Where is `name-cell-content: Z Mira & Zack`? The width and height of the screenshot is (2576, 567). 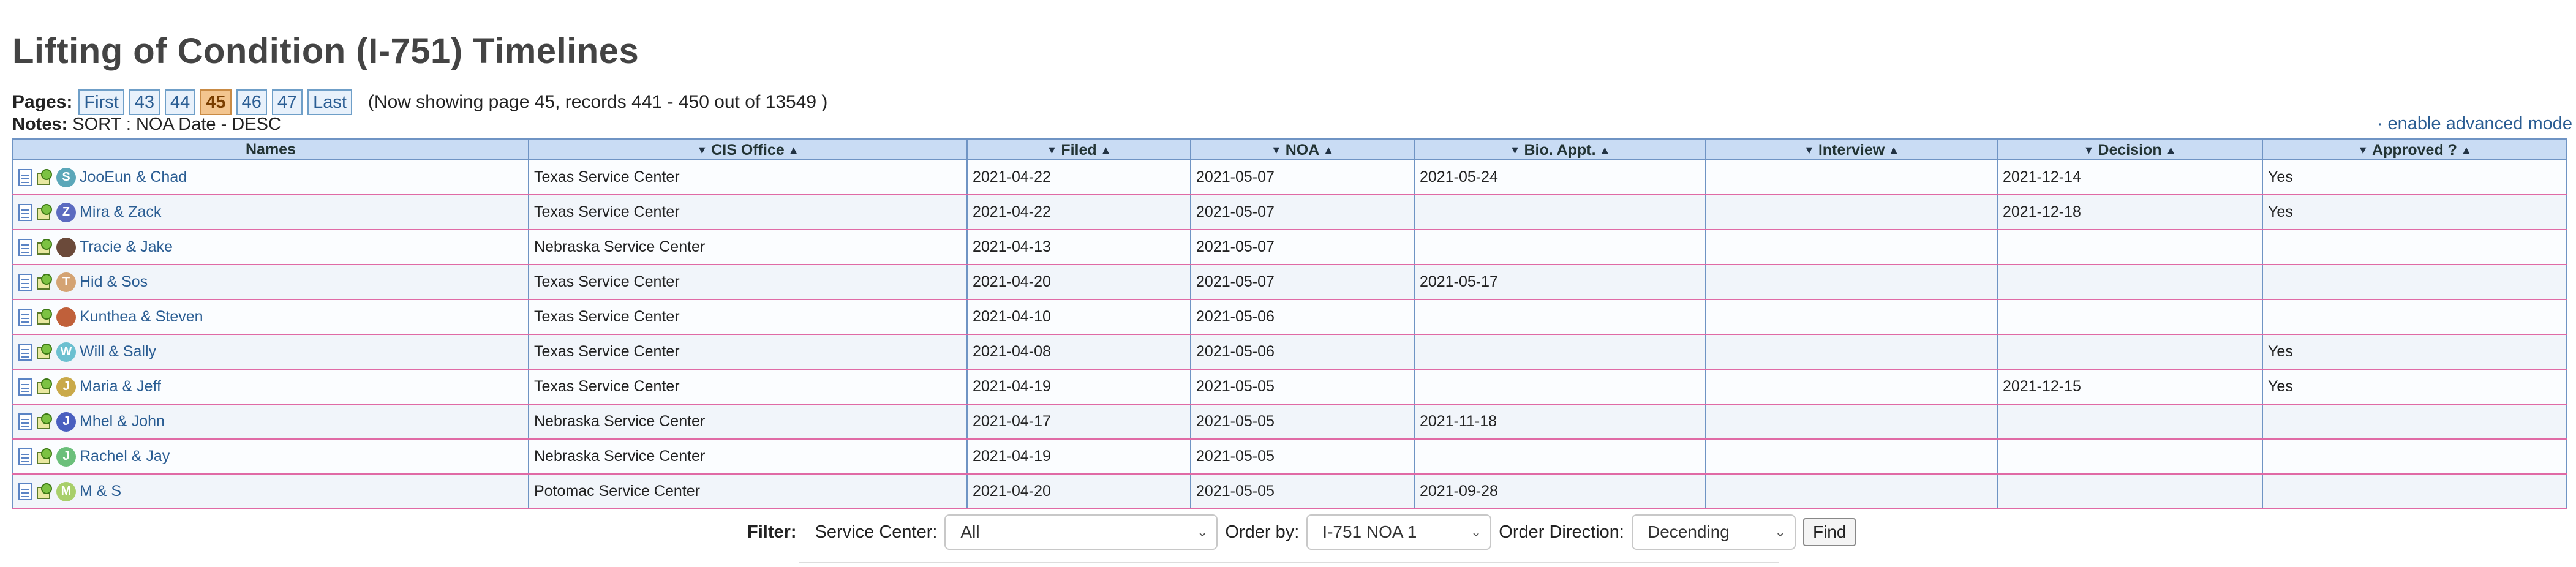
name-cell-content: Z Mira & Zack is located at coordinates (270, 212).